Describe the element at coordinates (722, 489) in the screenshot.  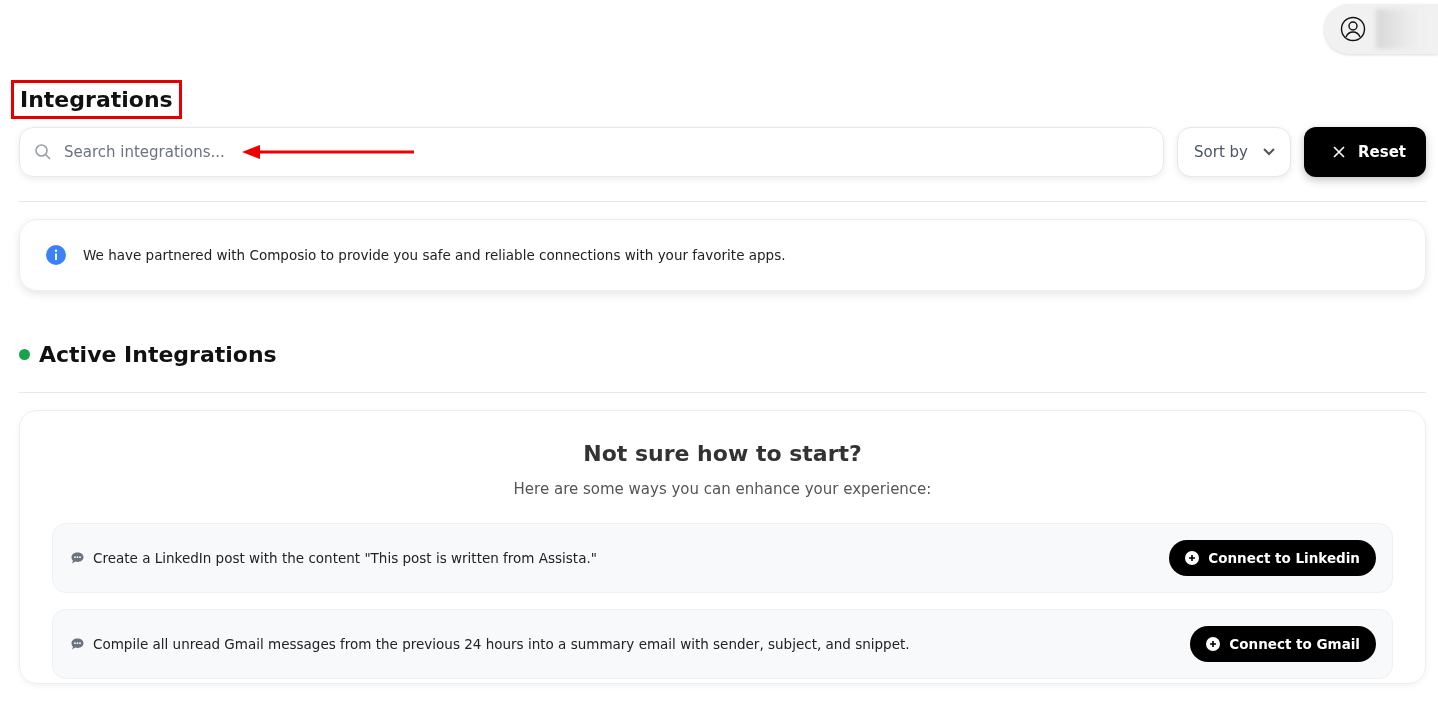
I see `empty-state-subtitle: Here are some ways you can enhance your experience:` at that location.